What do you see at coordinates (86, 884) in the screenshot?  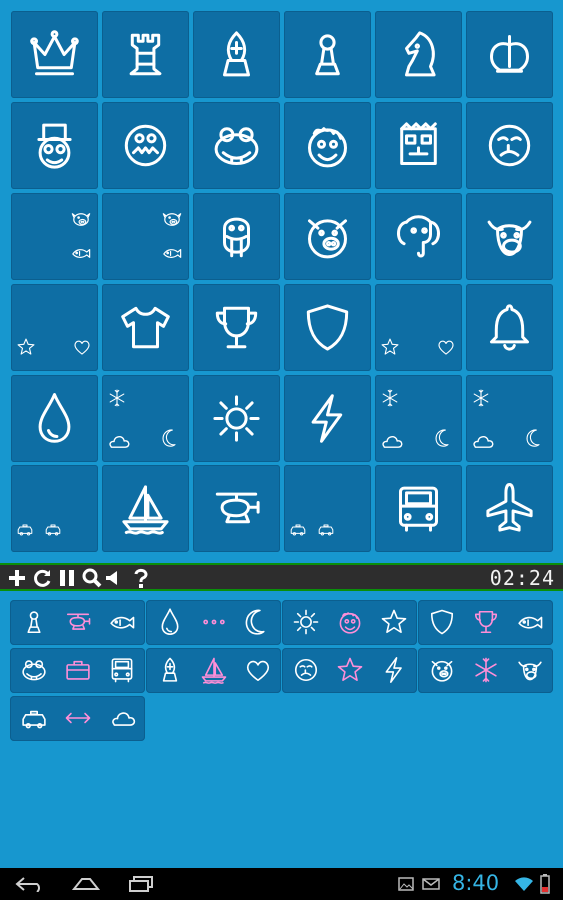 I see `home-icon` at bounding box center [86, 884].